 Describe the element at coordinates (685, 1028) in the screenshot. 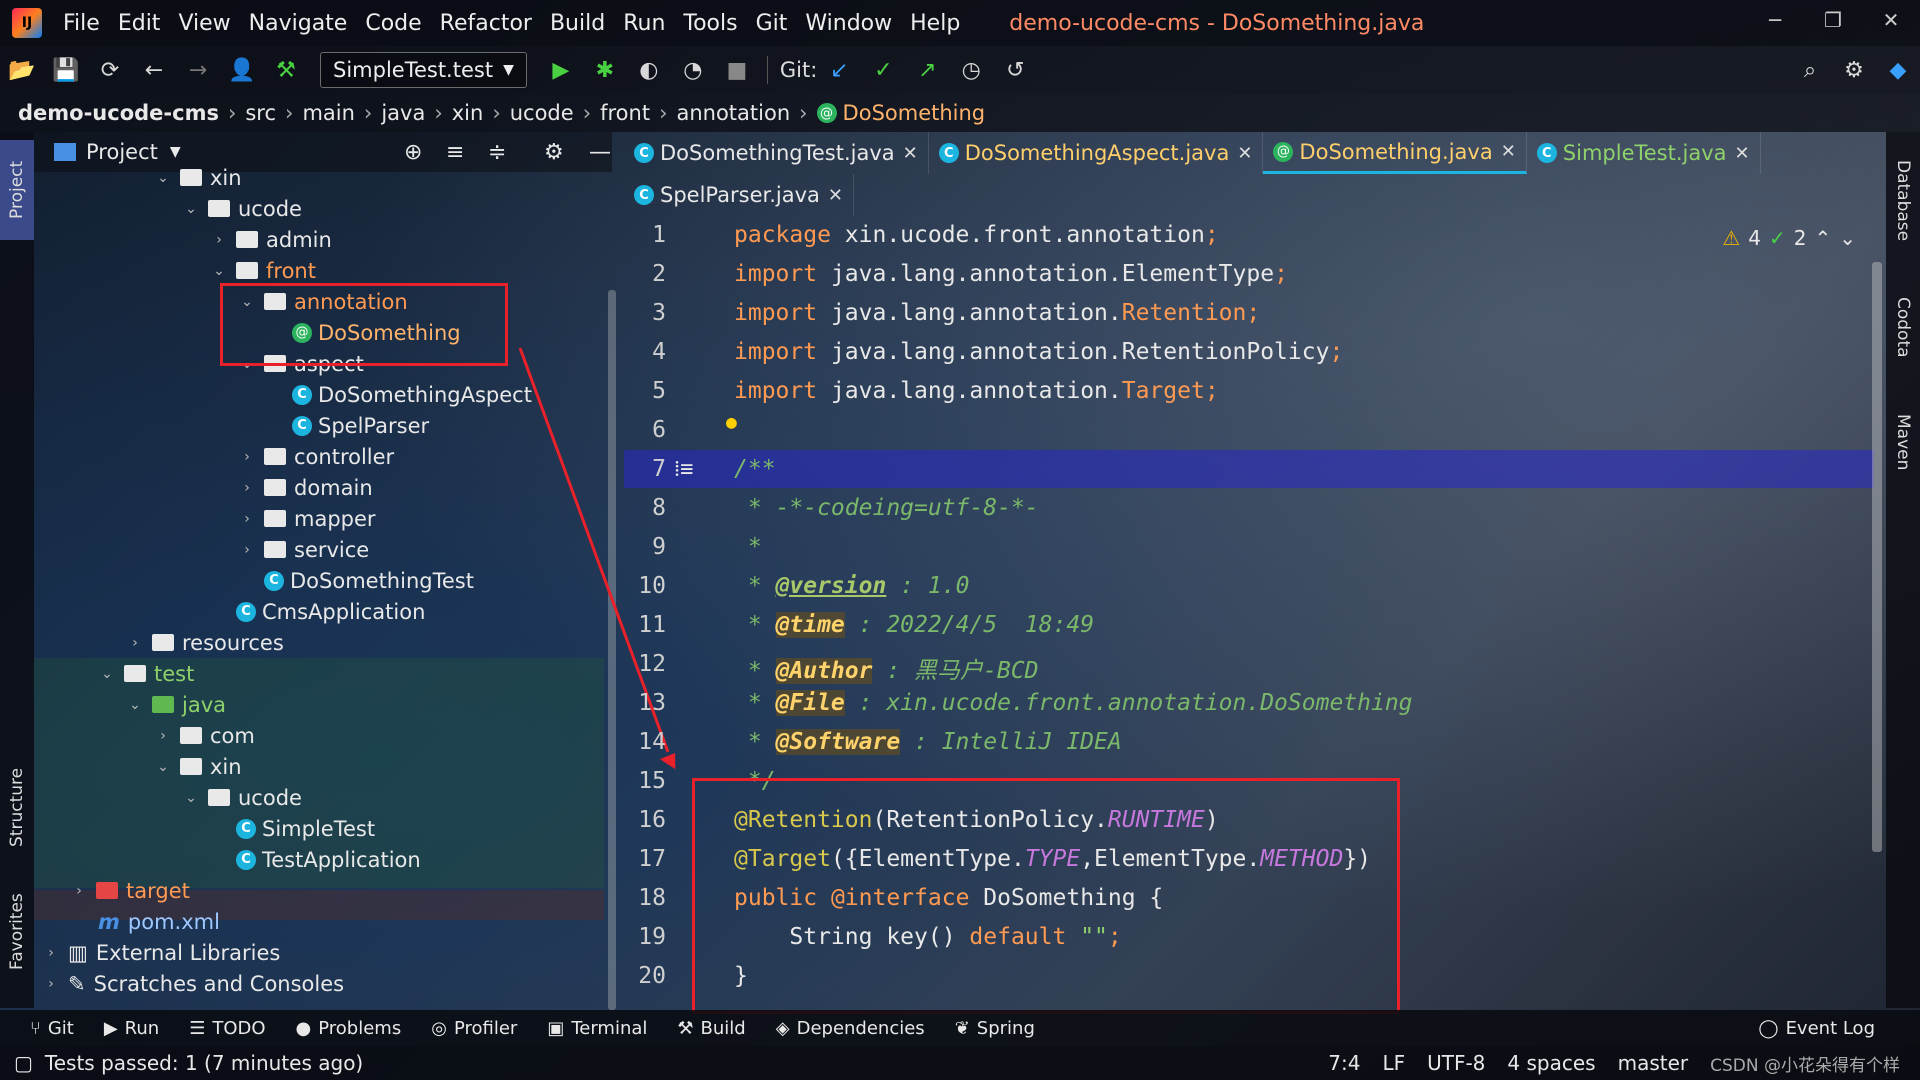

I see `build-hammer-icon: ⚒` at that location.